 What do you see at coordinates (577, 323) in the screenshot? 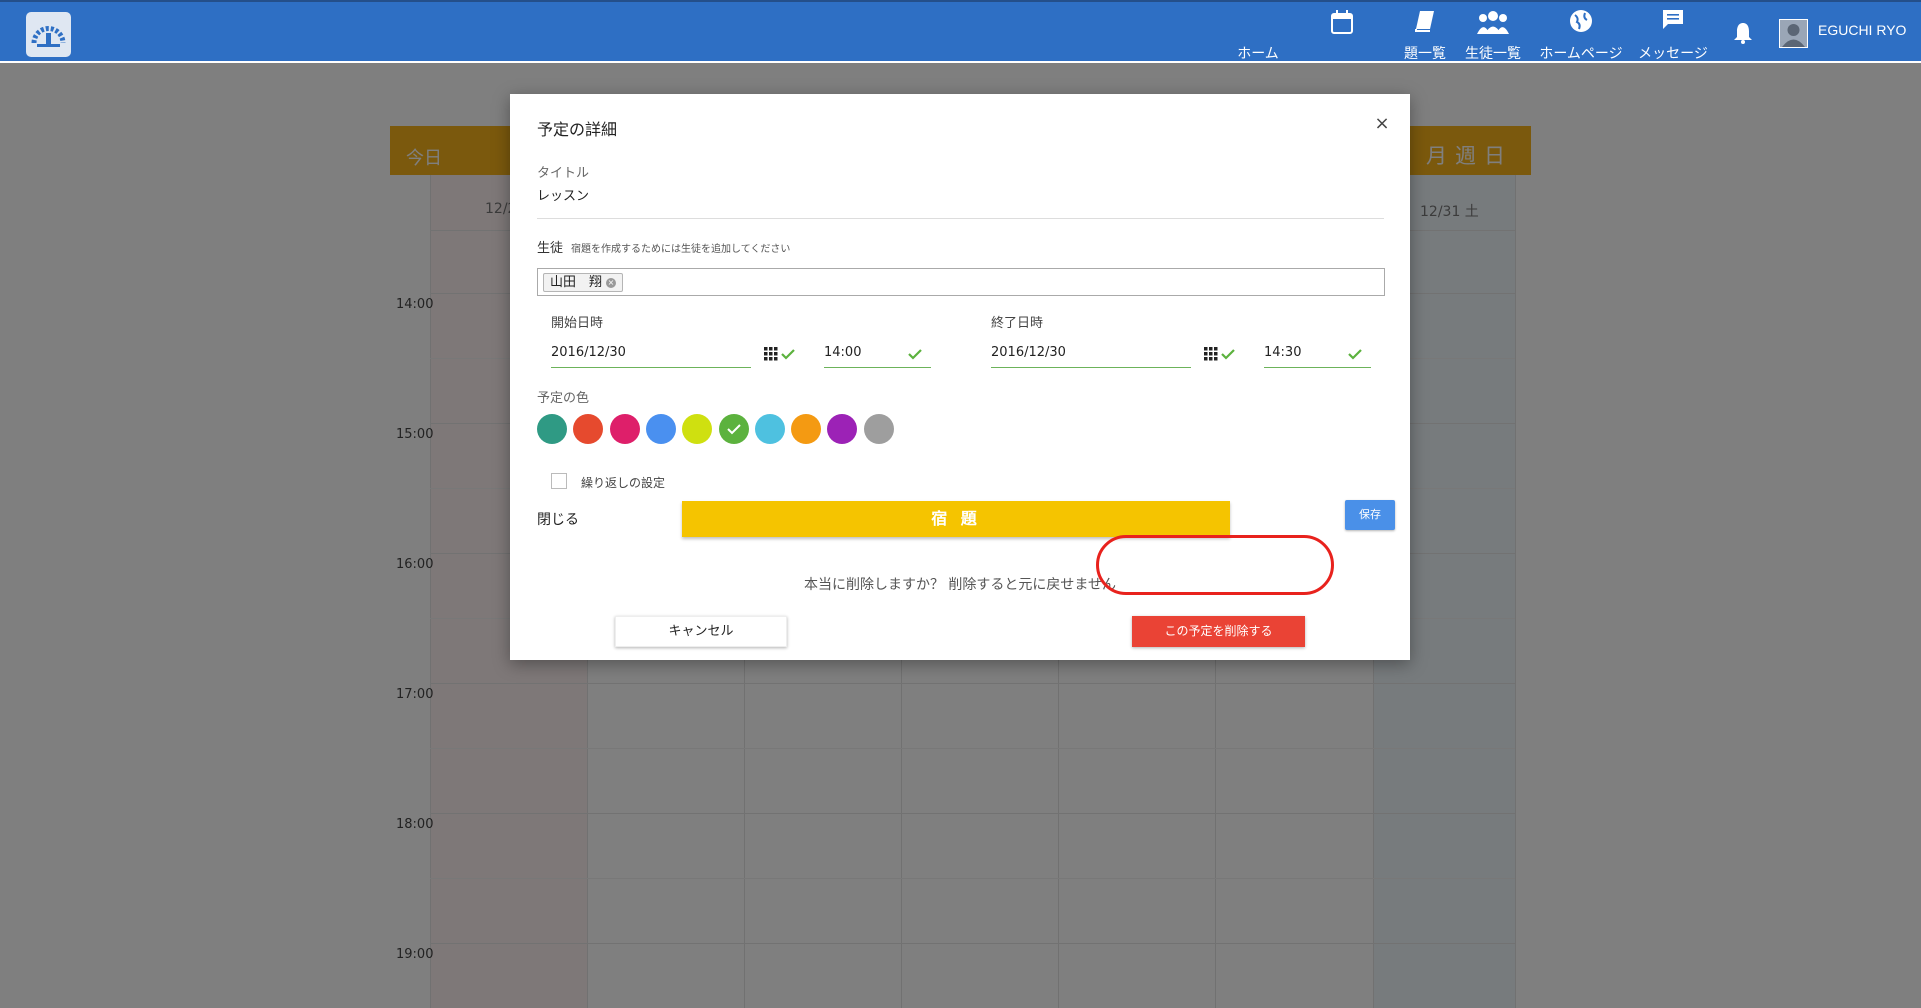
I see `start-label: 開始日時` at bounding box center [577, 323].